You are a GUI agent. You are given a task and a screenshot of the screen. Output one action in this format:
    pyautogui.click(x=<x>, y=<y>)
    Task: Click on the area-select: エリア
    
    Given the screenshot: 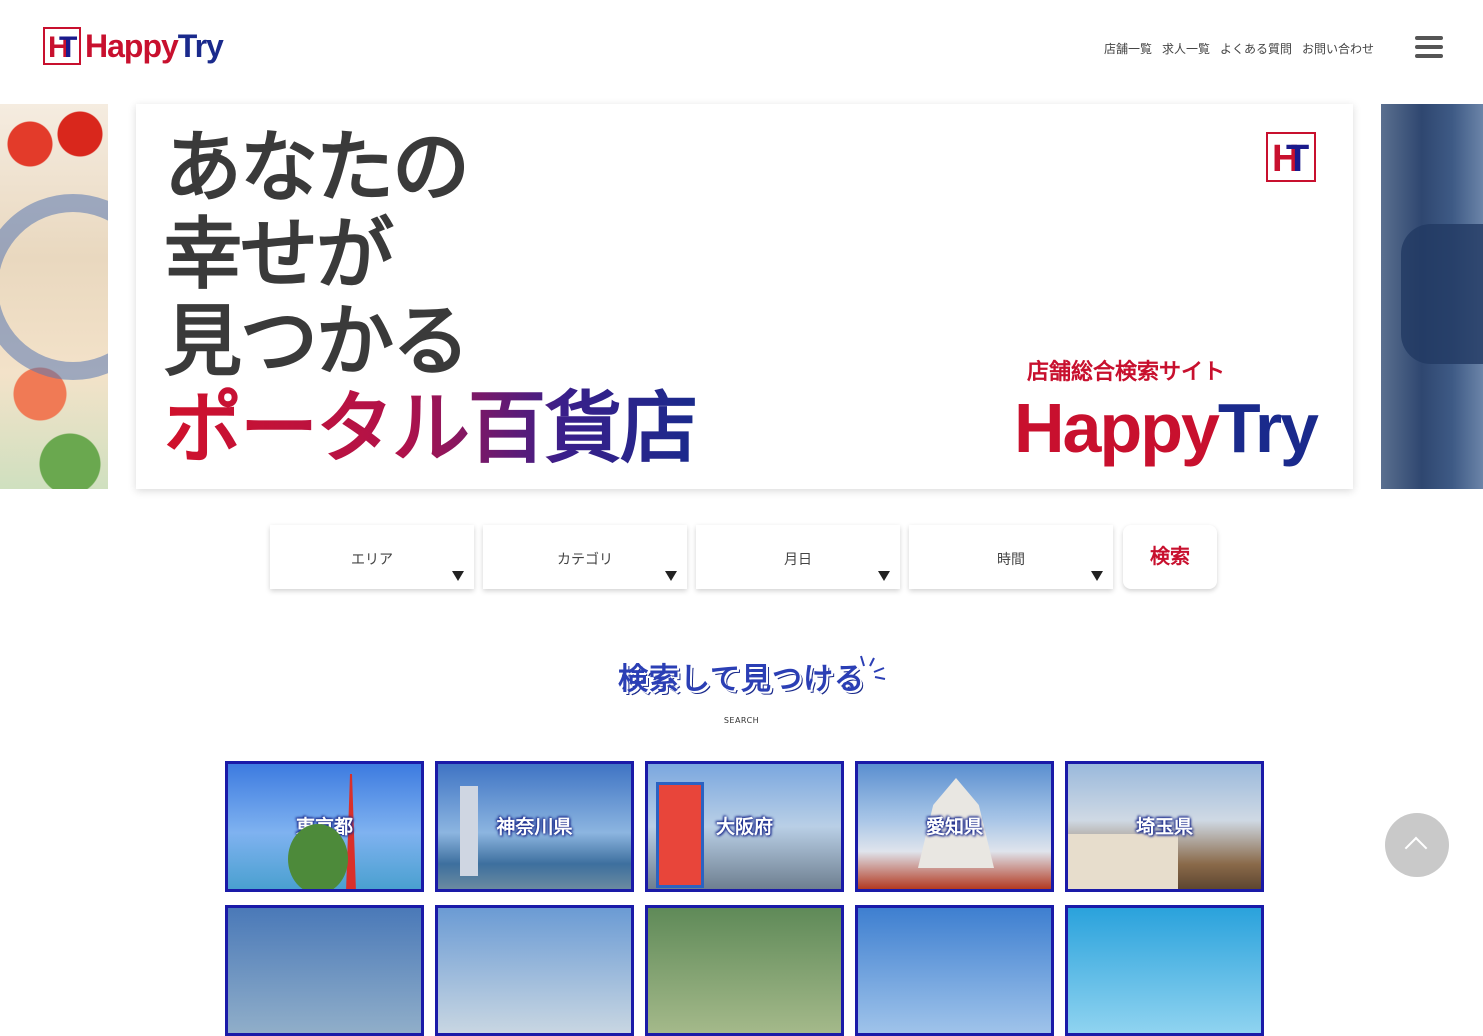 What is the action you would take?
    pyautogui.click(x=372, y=557)
    